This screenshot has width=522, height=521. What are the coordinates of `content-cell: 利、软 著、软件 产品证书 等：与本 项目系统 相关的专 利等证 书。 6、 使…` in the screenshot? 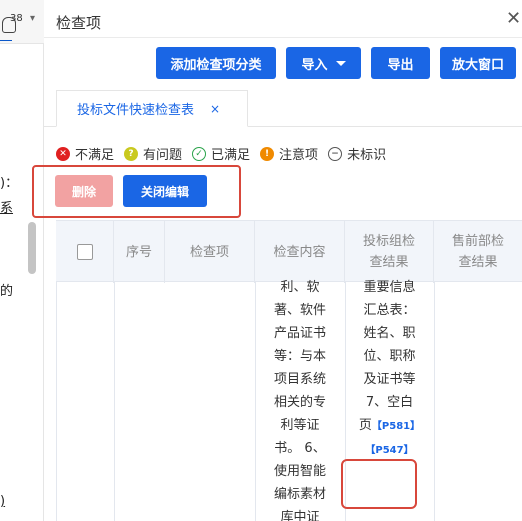 It's located at (300, 398).